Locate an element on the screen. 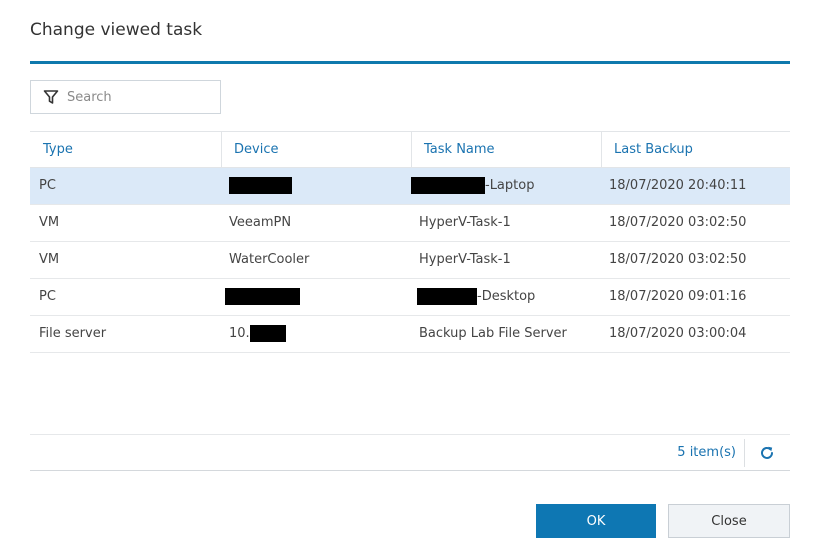 This screenshot has height=559, width=820. ok-button: OK is located at coordinates (596, 521).